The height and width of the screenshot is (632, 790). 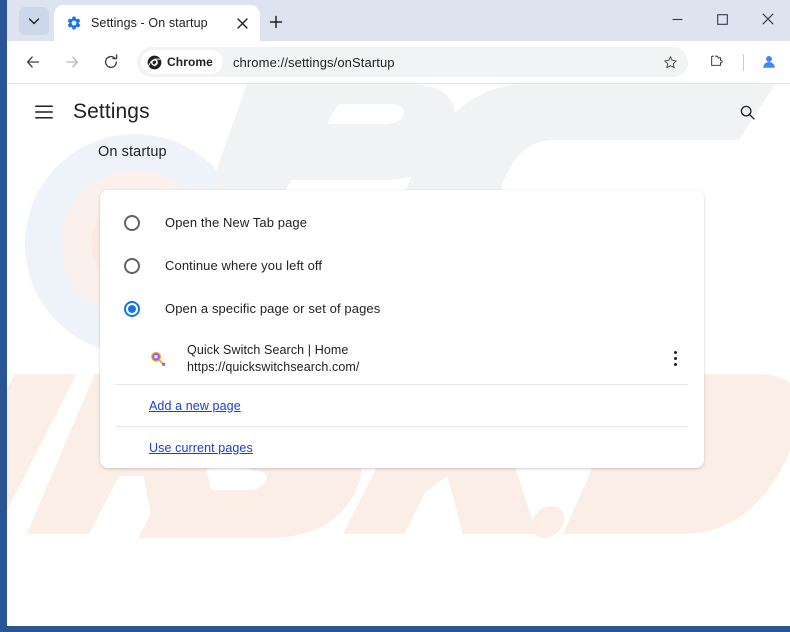 I want to click on forward-button, so click(x=72, y=62).